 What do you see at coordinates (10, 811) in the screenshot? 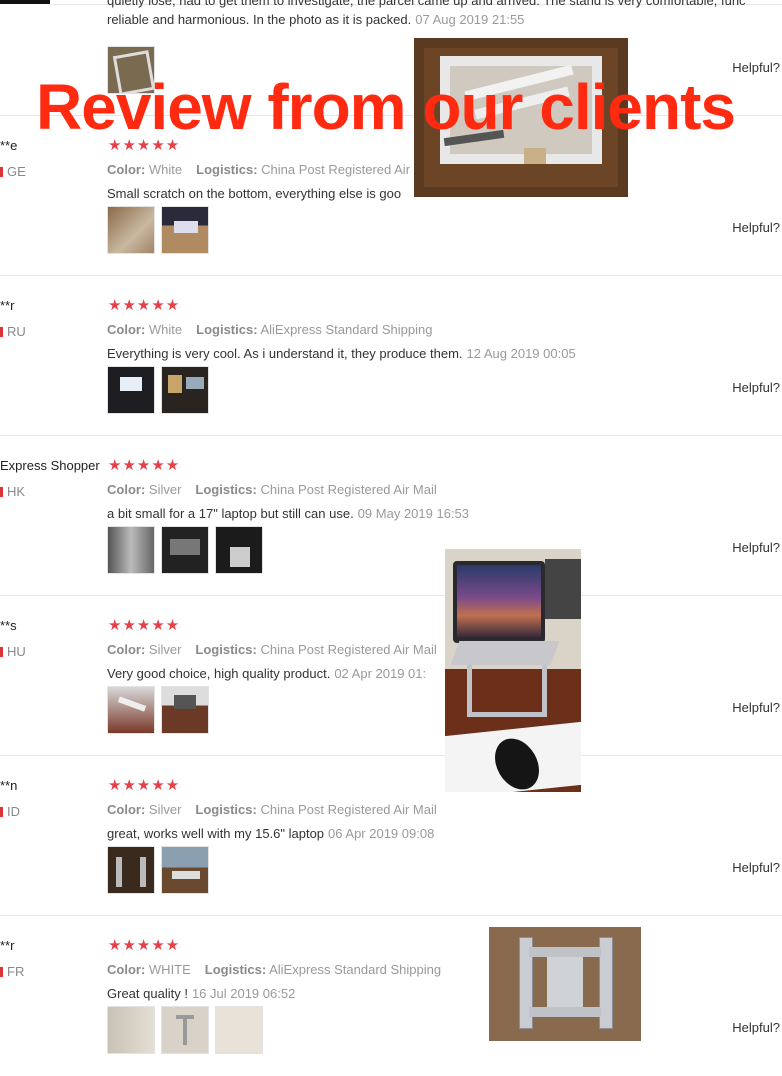
I see `reviewer-country: ID` at bounding box center [10, 811].